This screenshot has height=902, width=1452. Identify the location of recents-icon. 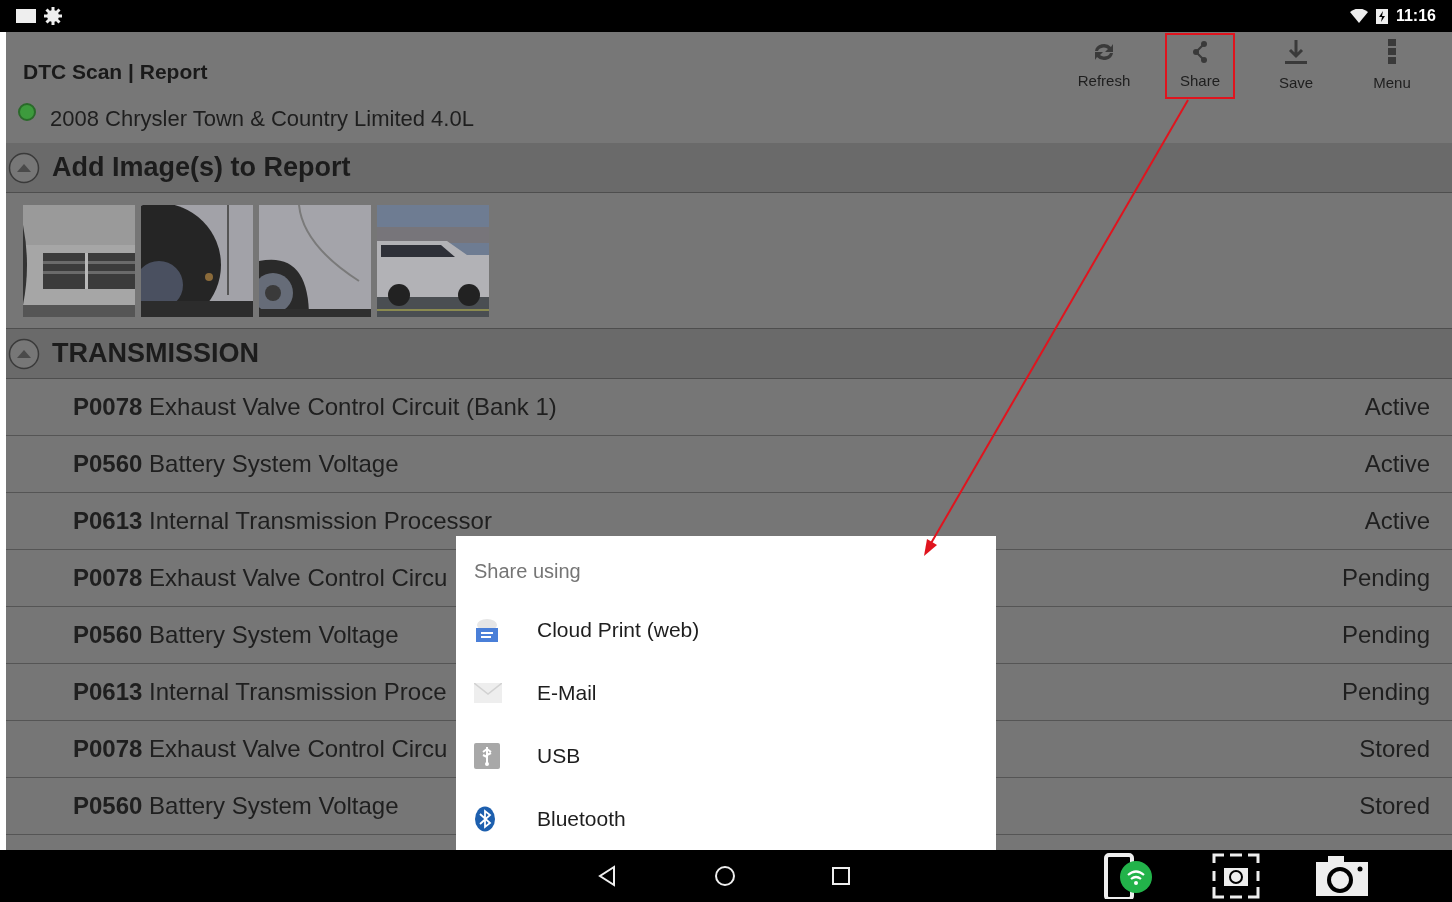
(841, 876).